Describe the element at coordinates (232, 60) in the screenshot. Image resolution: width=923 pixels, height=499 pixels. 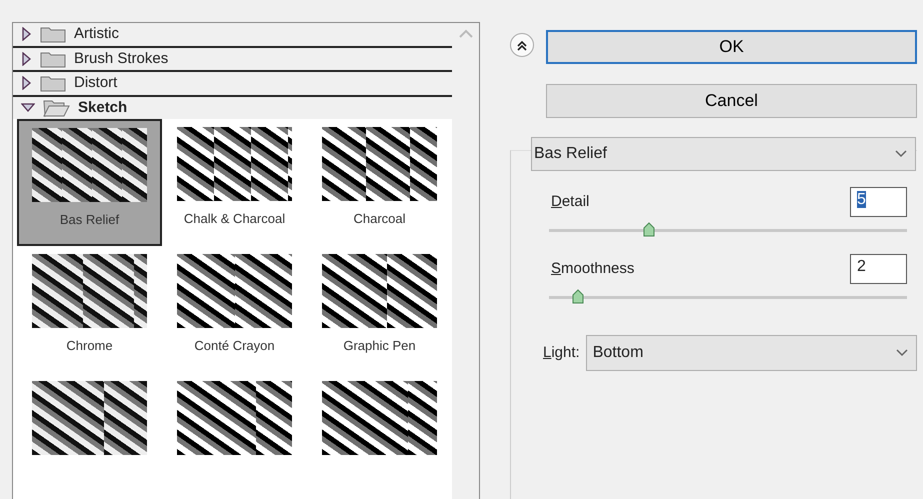
I see `category-row: Brush Strokes` at that location.